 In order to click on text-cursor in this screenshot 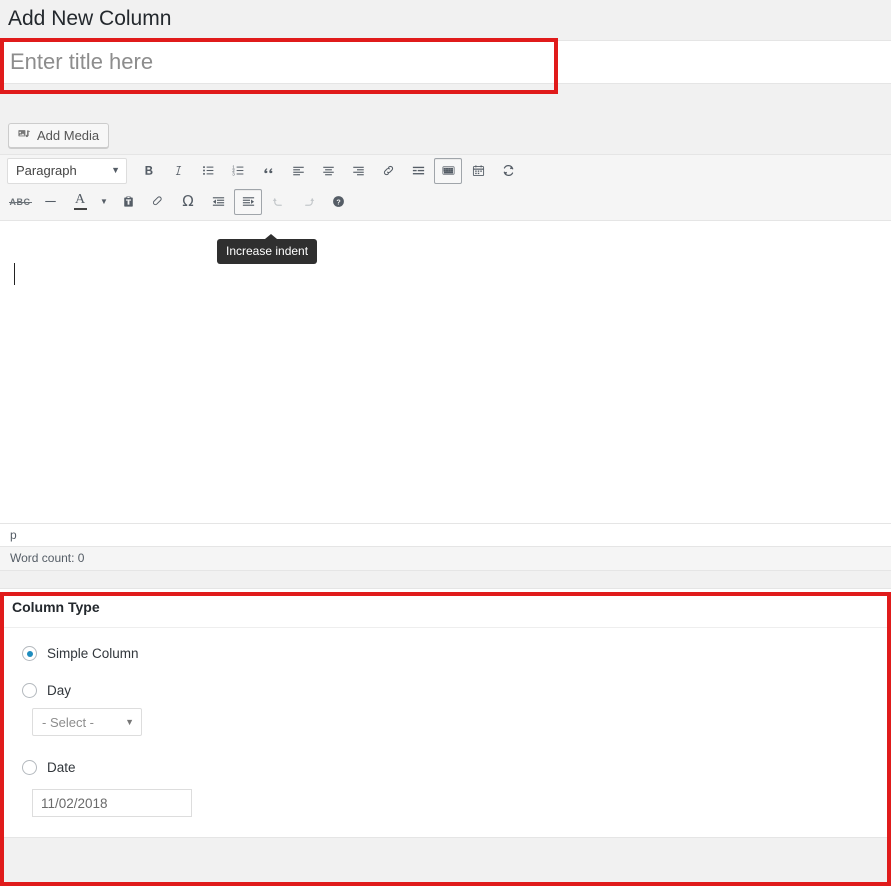, I will do `click(14, 274)`.